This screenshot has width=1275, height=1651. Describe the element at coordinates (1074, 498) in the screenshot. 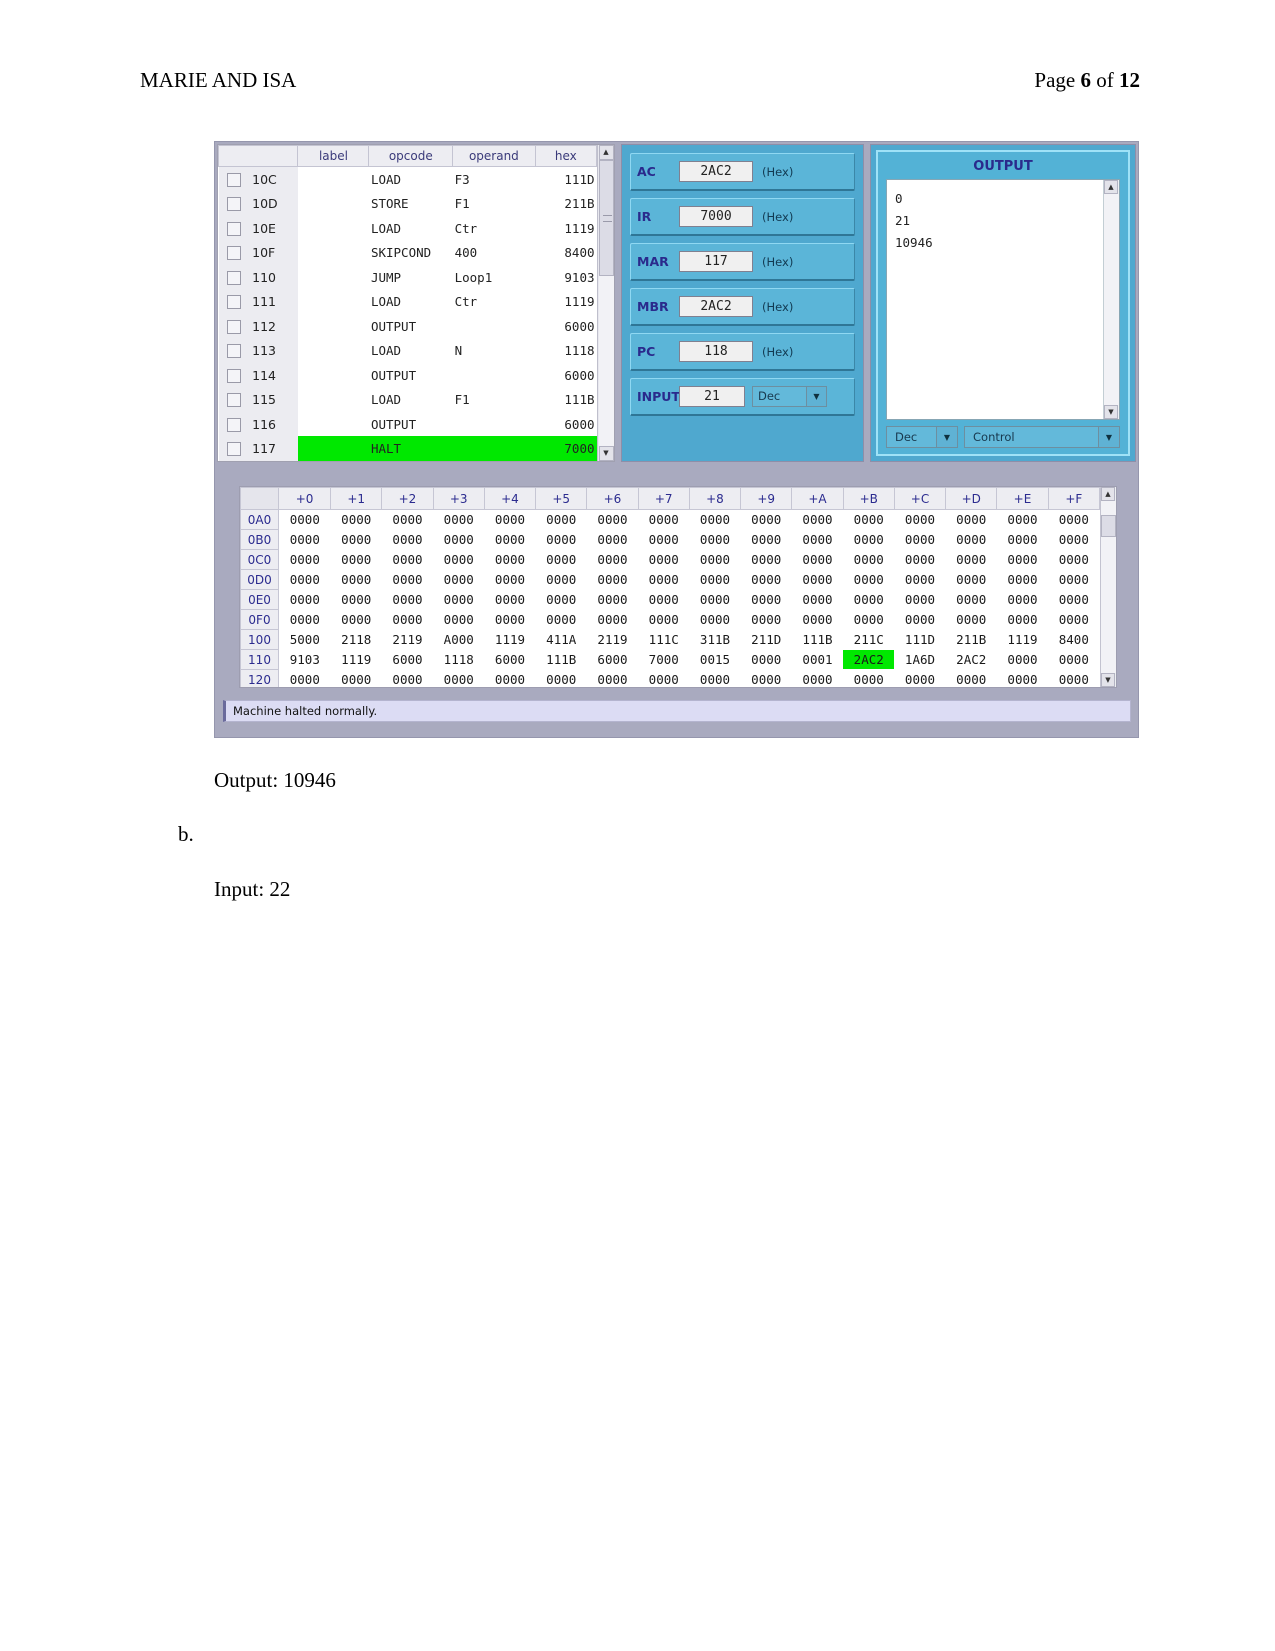

I see `memory-col-header: +F` at that location.